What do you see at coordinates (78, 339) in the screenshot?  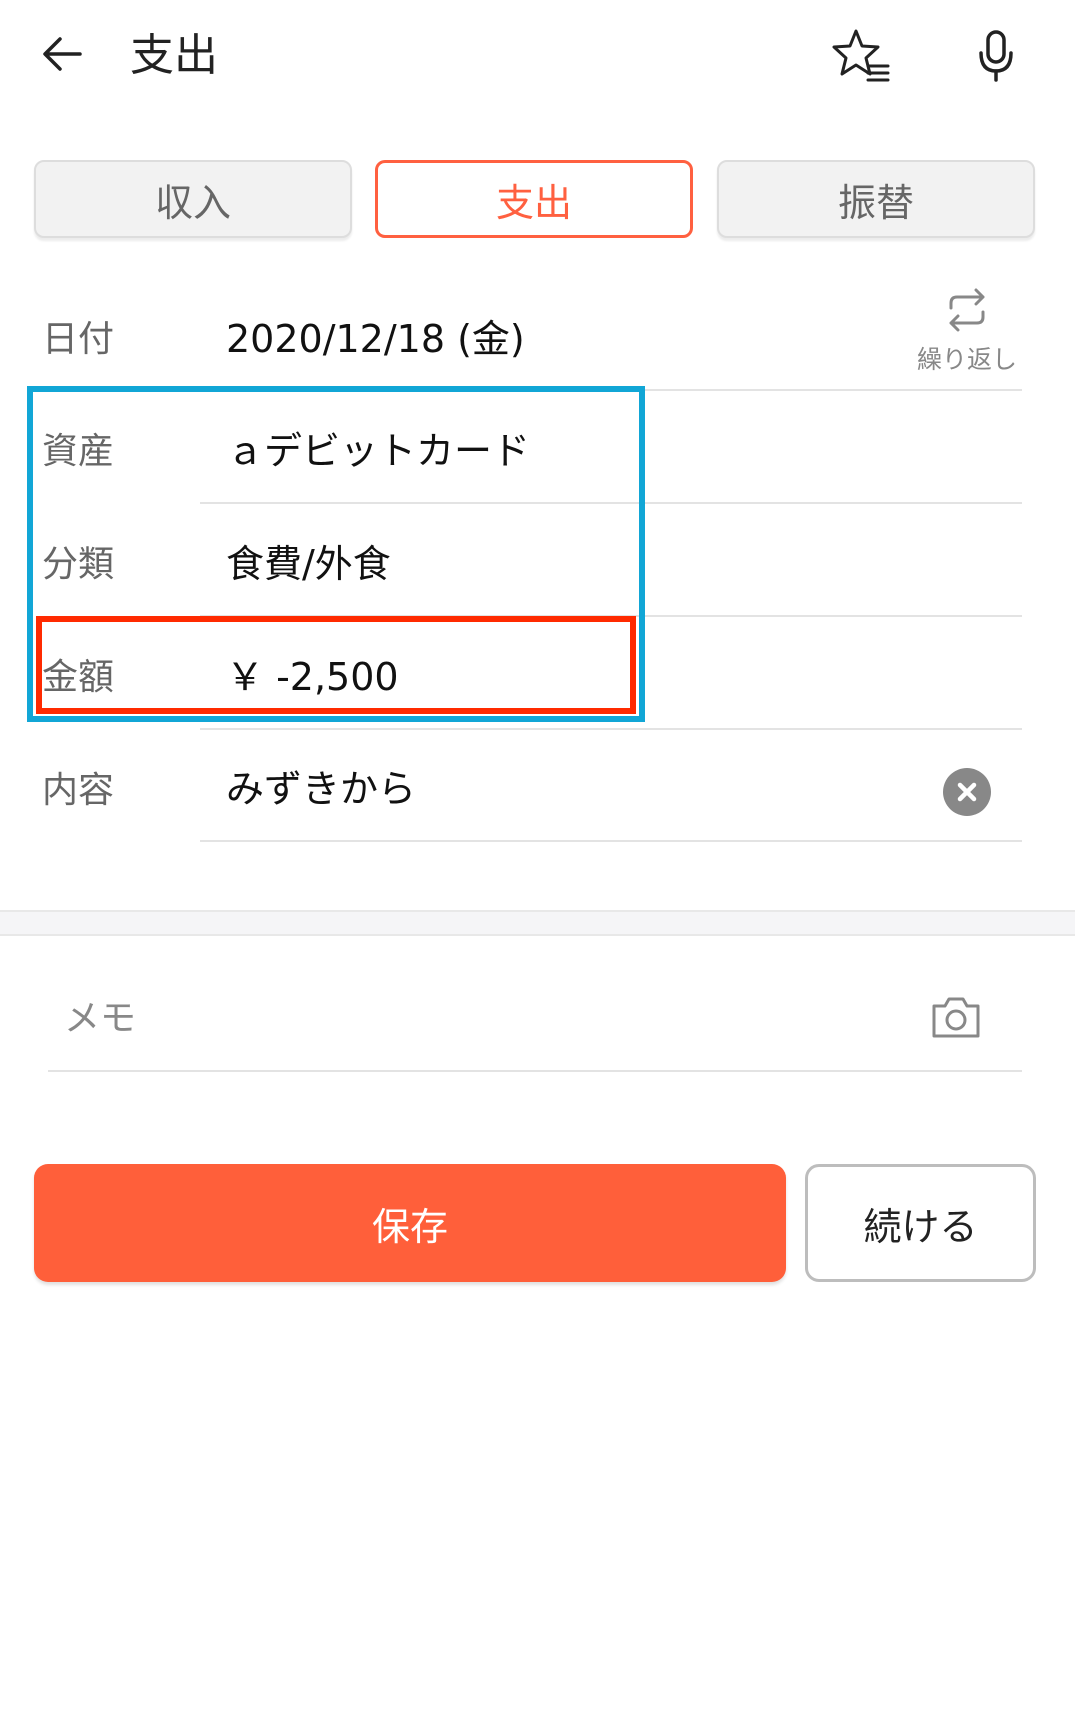 I see `date-label: 日付` at bounding box center [78, 339].